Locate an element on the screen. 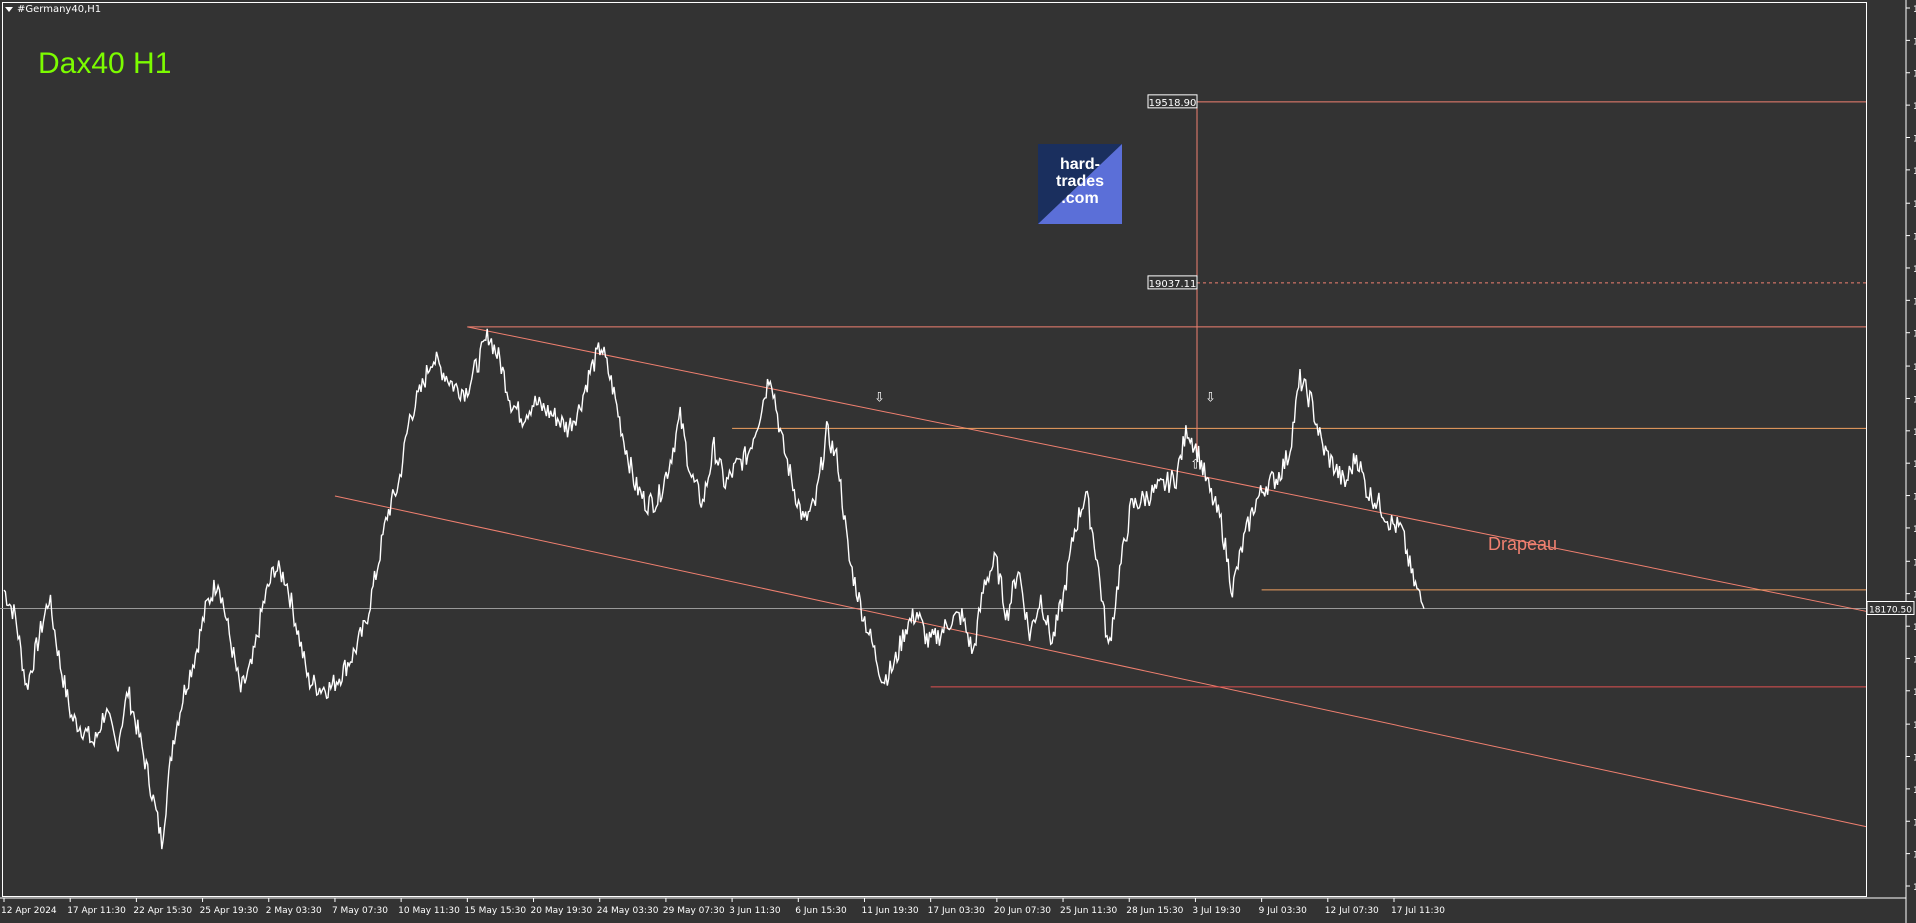 The height and width of the screenshot is (923, 1916). time-tick-label: 24 May 03:30 is located at coordinates (628, 911).